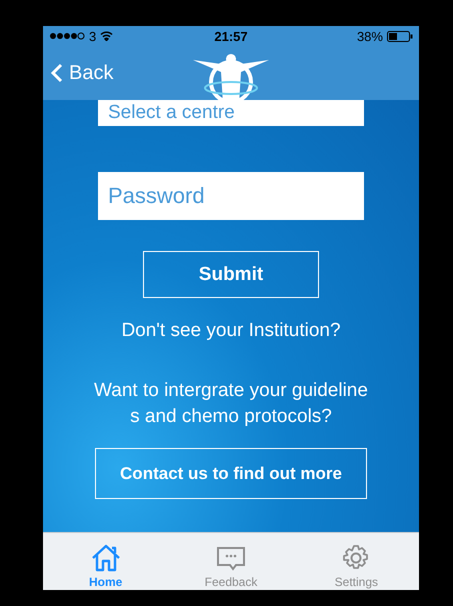  What do you see at coordinates (231, 196) in the screenshot?
I see `password-field: Password` at bounding box center [231, 196].